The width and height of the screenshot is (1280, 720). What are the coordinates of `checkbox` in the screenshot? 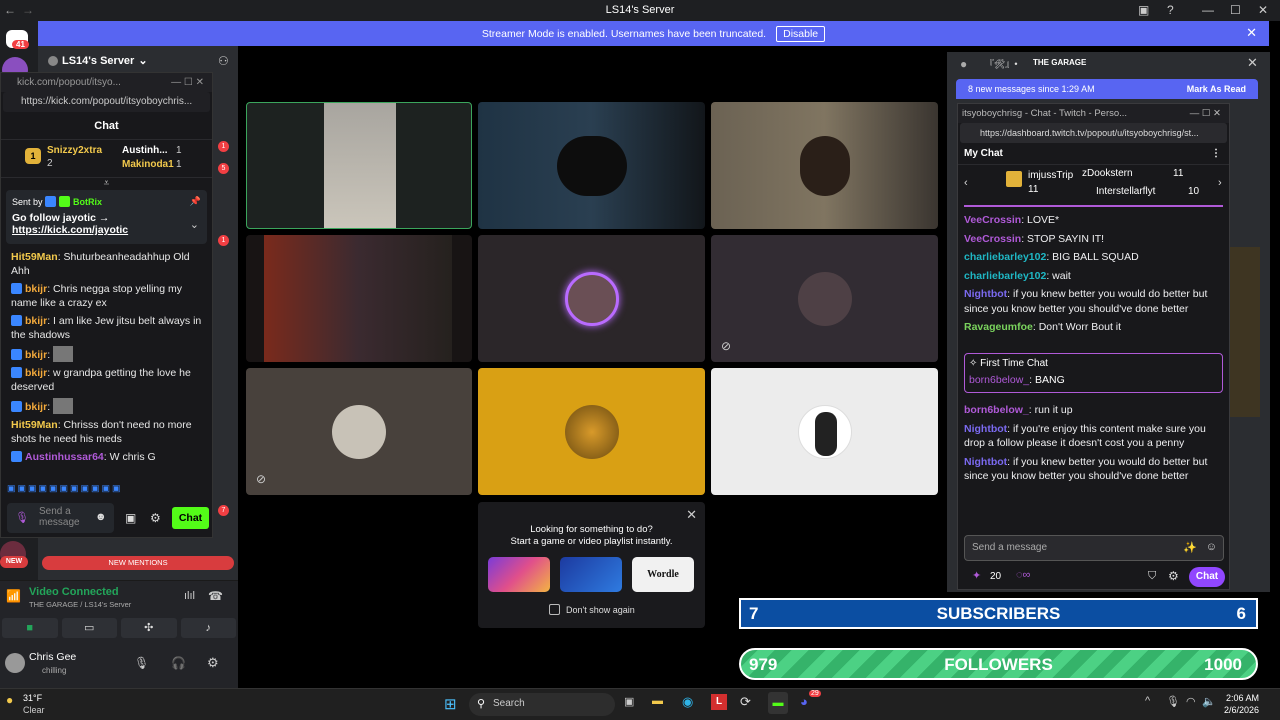 It's located at (554, 609).